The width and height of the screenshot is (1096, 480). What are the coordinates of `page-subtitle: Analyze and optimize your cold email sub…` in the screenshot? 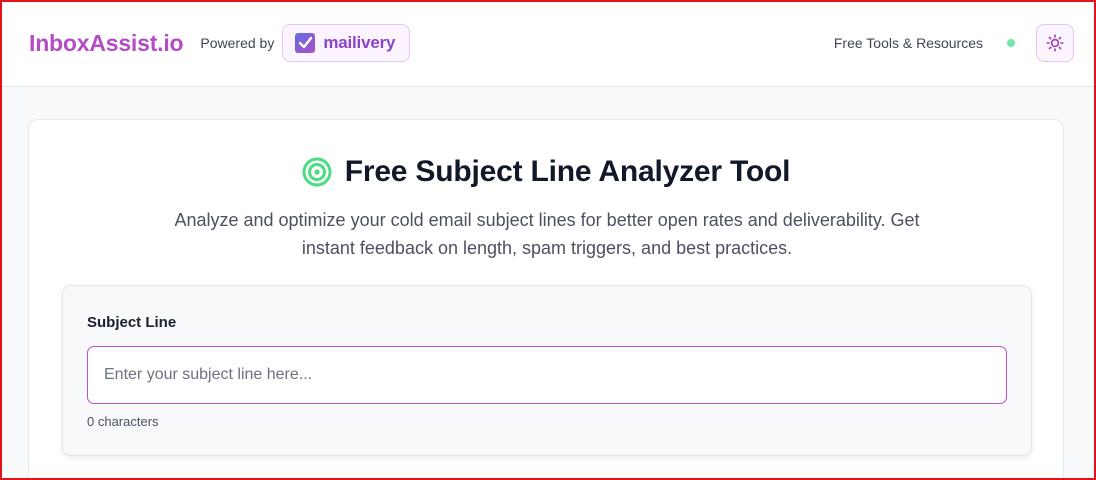 It's located at (547, 234).